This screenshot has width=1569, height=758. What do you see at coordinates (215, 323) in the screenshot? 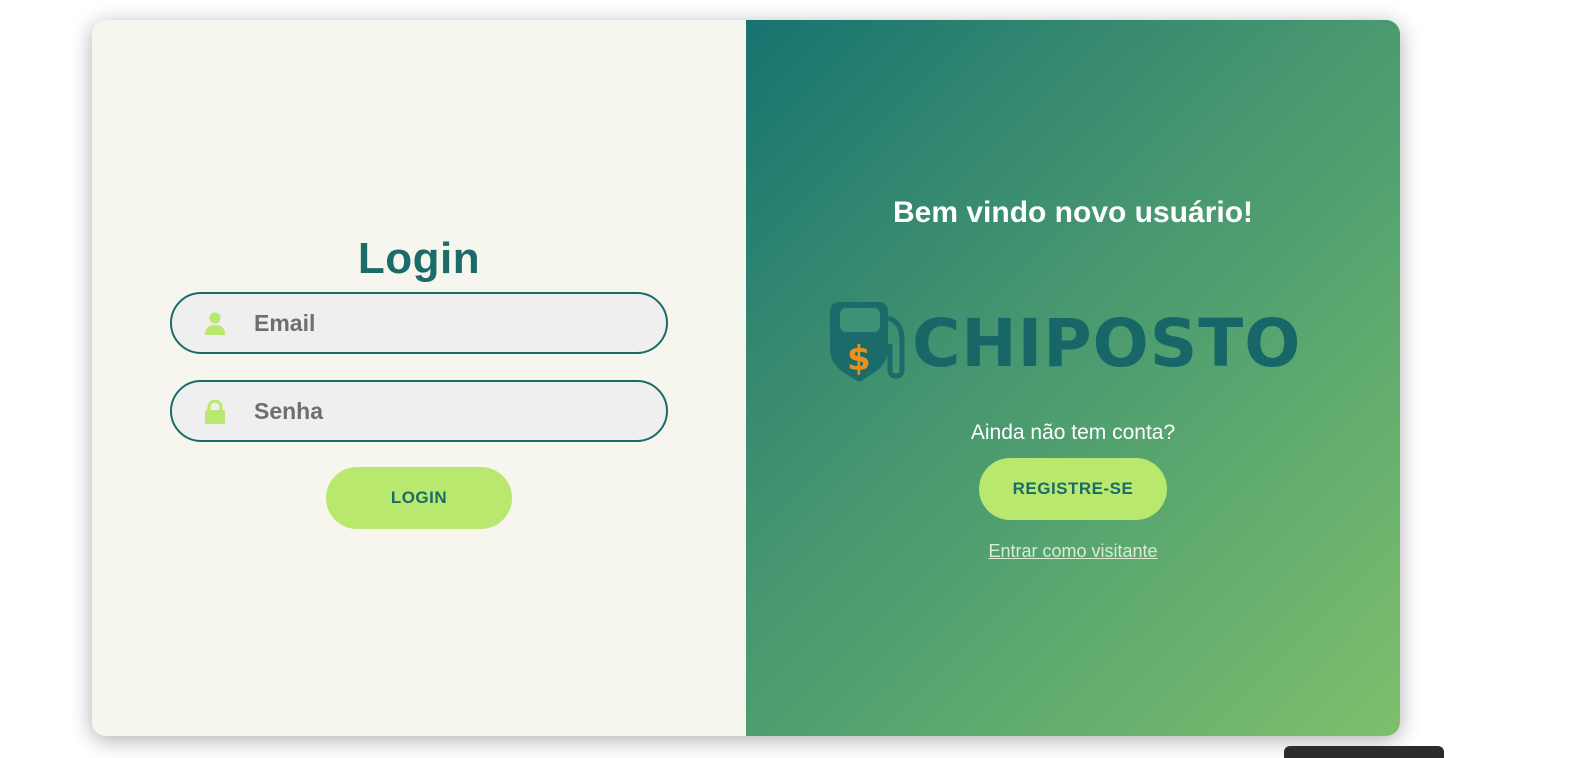
I see `user-icon` at bounding box center [215, 323].